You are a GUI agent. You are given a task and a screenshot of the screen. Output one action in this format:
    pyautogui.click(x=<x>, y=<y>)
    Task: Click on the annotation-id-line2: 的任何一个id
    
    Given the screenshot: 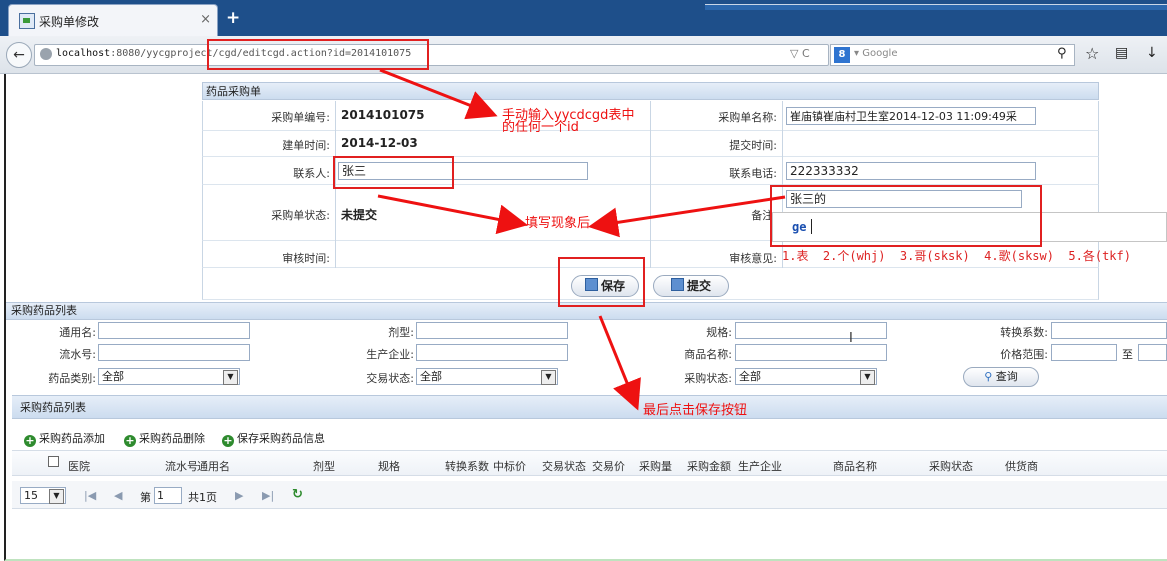 What is the action you would take?
    pyautogui.click(x=540, y=127)
    